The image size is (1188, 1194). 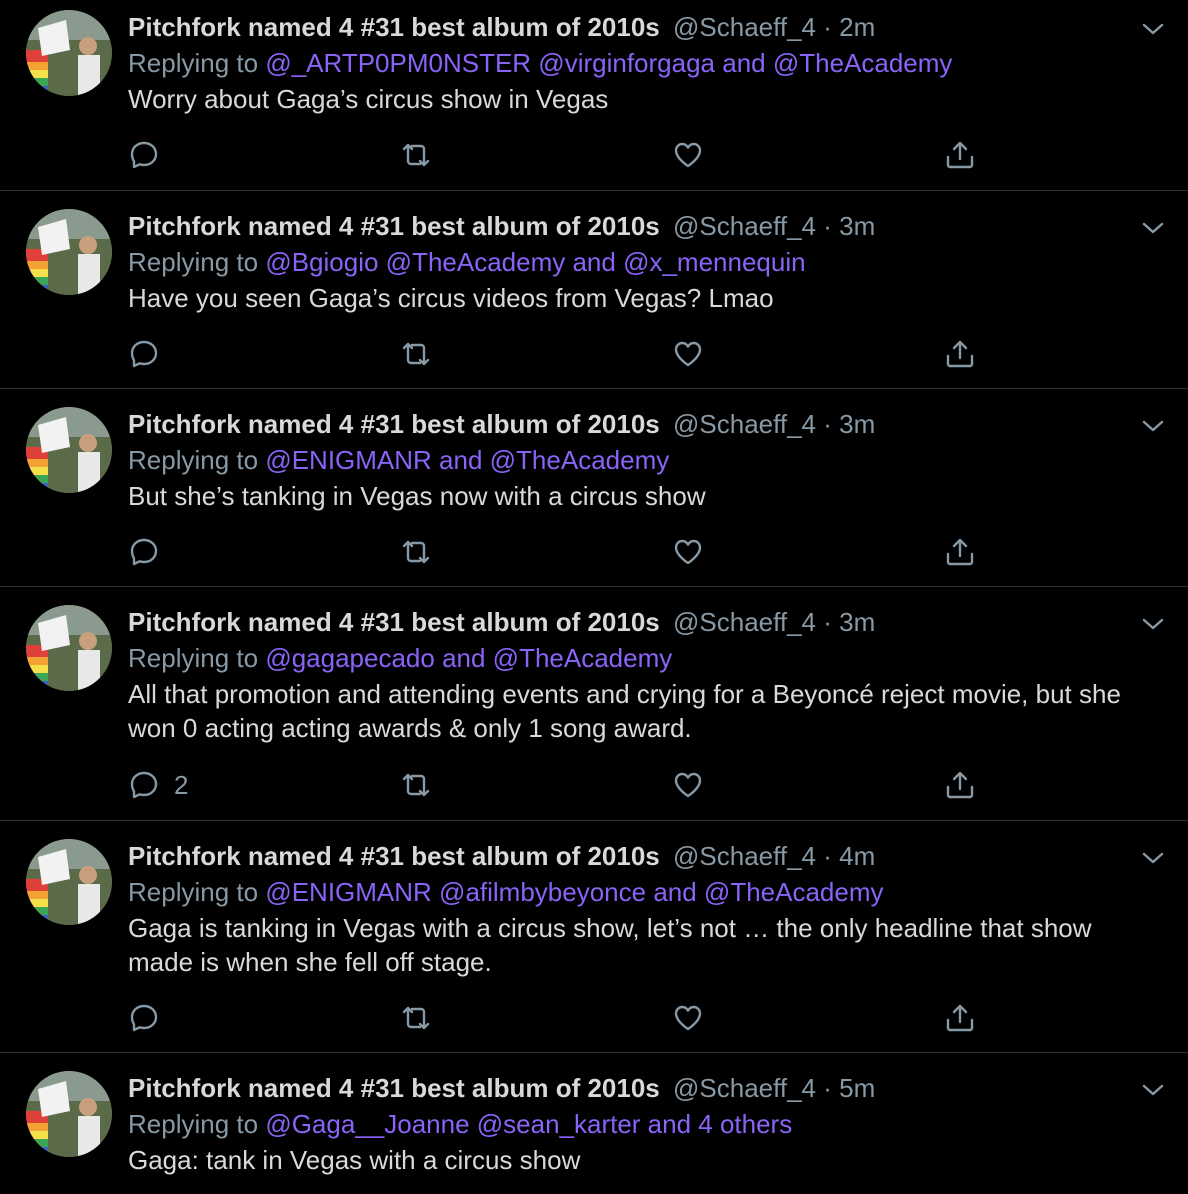 I want to click on replying-to-mentions: @Gaga__Joanne @sean_karter and 4 others, so click(x=528, y=1124).